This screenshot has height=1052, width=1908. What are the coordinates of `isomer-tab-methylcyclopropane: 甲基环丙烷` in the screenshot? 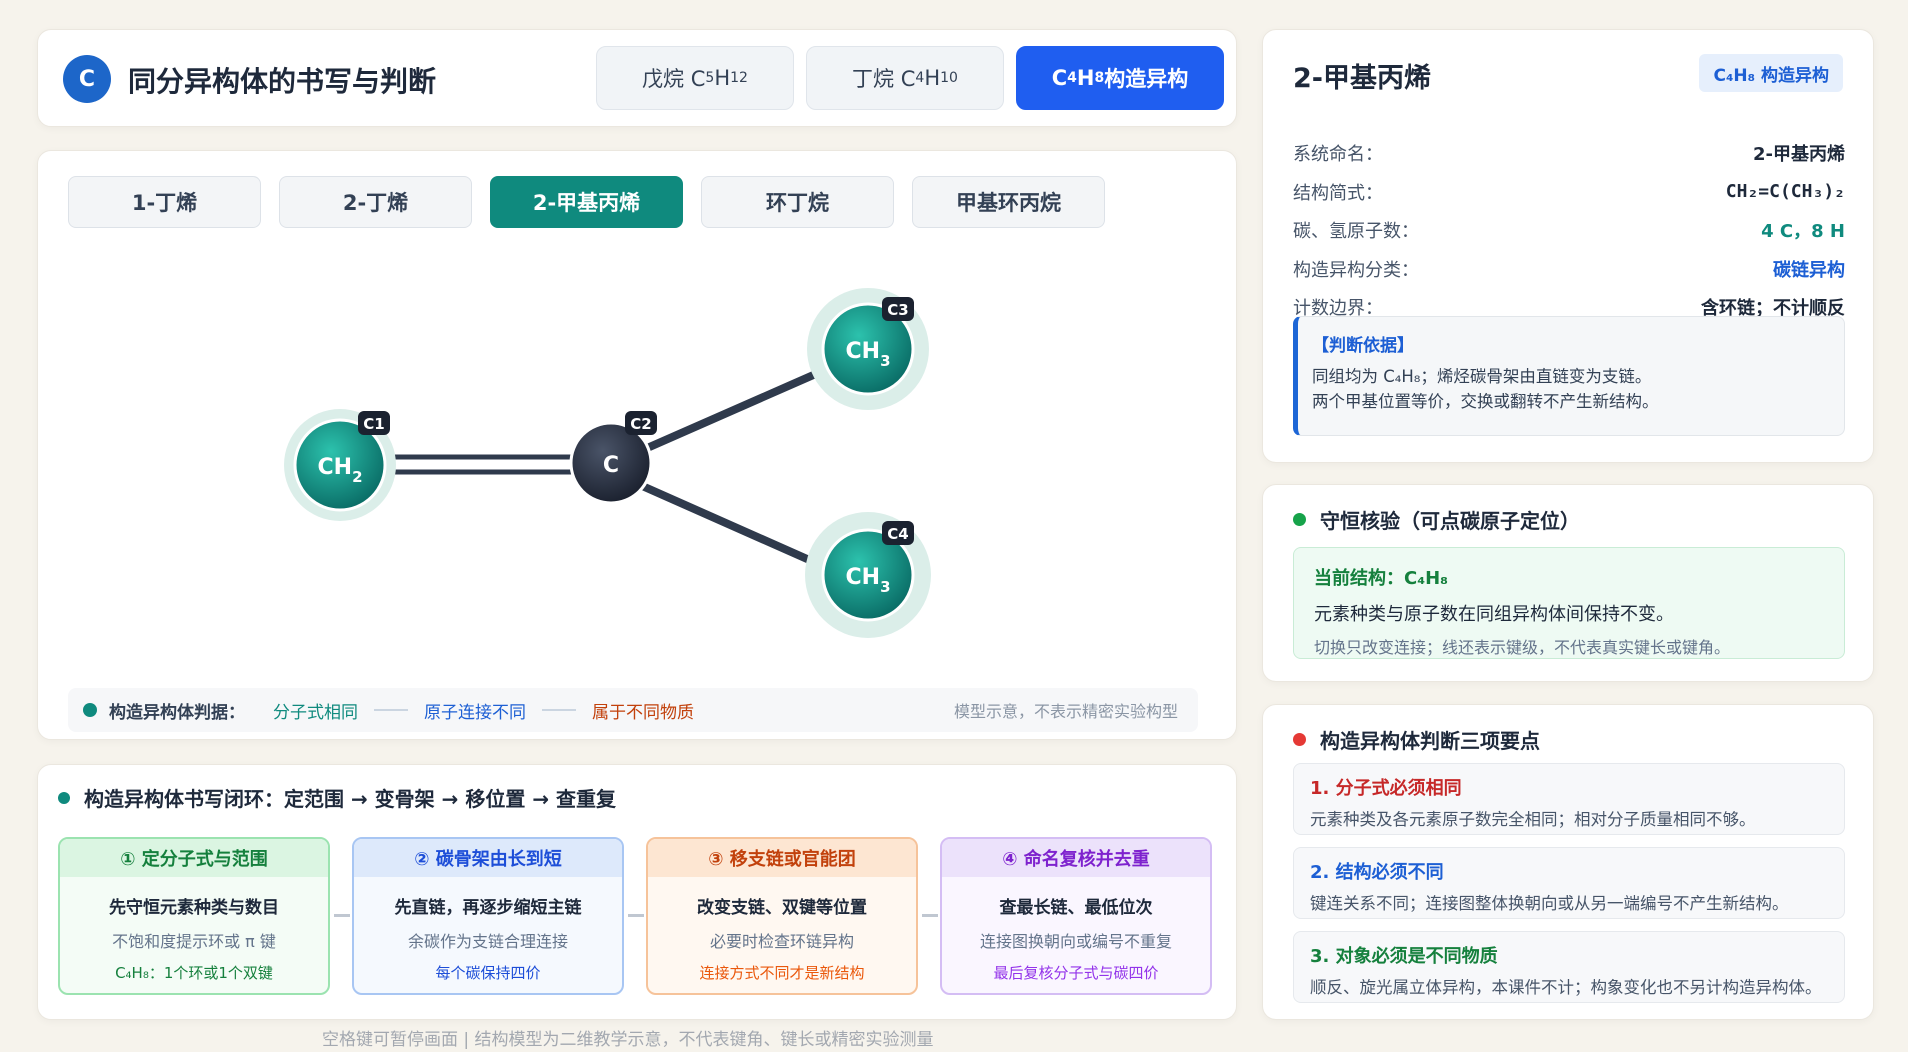 It's located at (1008, 202).